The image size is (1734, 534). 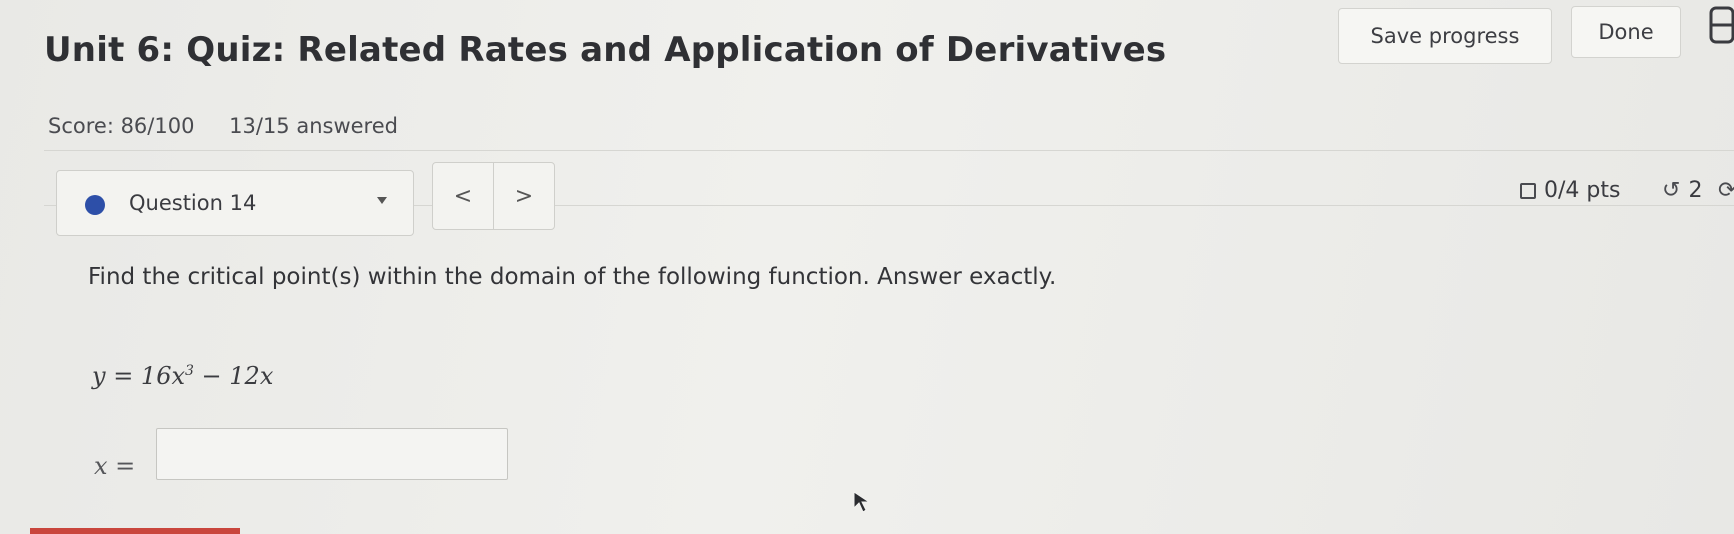 What do you see at coordinates (115, 466) in the screenshot?
I see `answer-label: x =` at bounding box center [115, 466].